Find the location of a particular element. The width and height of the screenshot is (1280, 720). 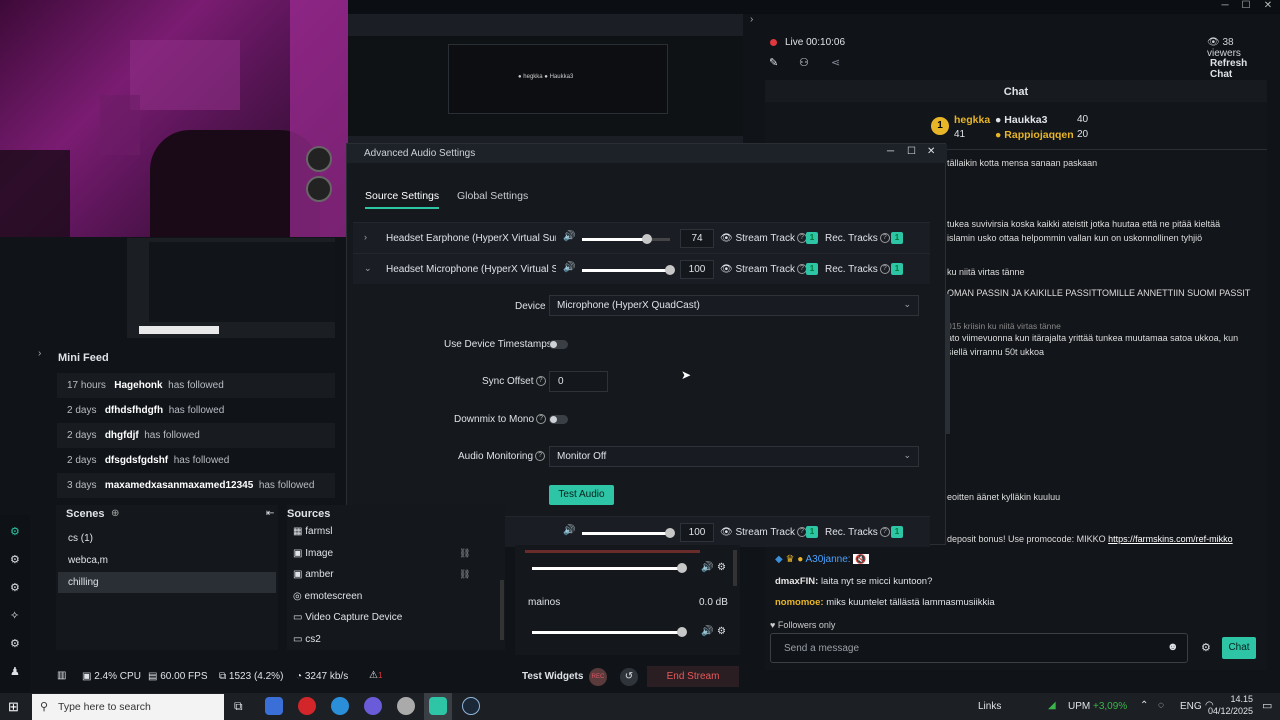

audio-monitoring-select: Monitor Off ⌄ is located at coordinates (734, 456).